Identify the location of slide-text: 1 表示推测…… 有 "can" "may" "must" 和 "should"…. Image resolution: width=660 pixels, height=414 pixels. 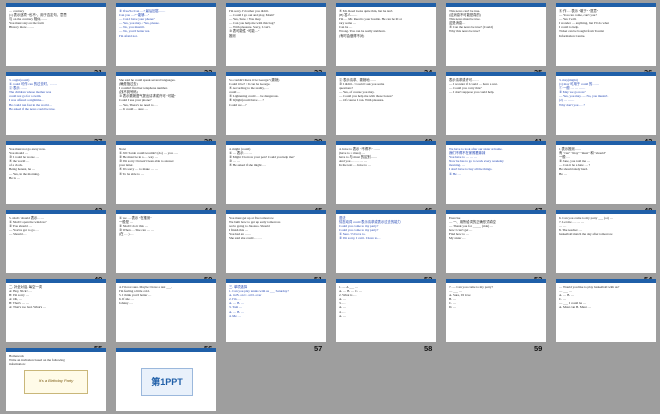
(582, 161).